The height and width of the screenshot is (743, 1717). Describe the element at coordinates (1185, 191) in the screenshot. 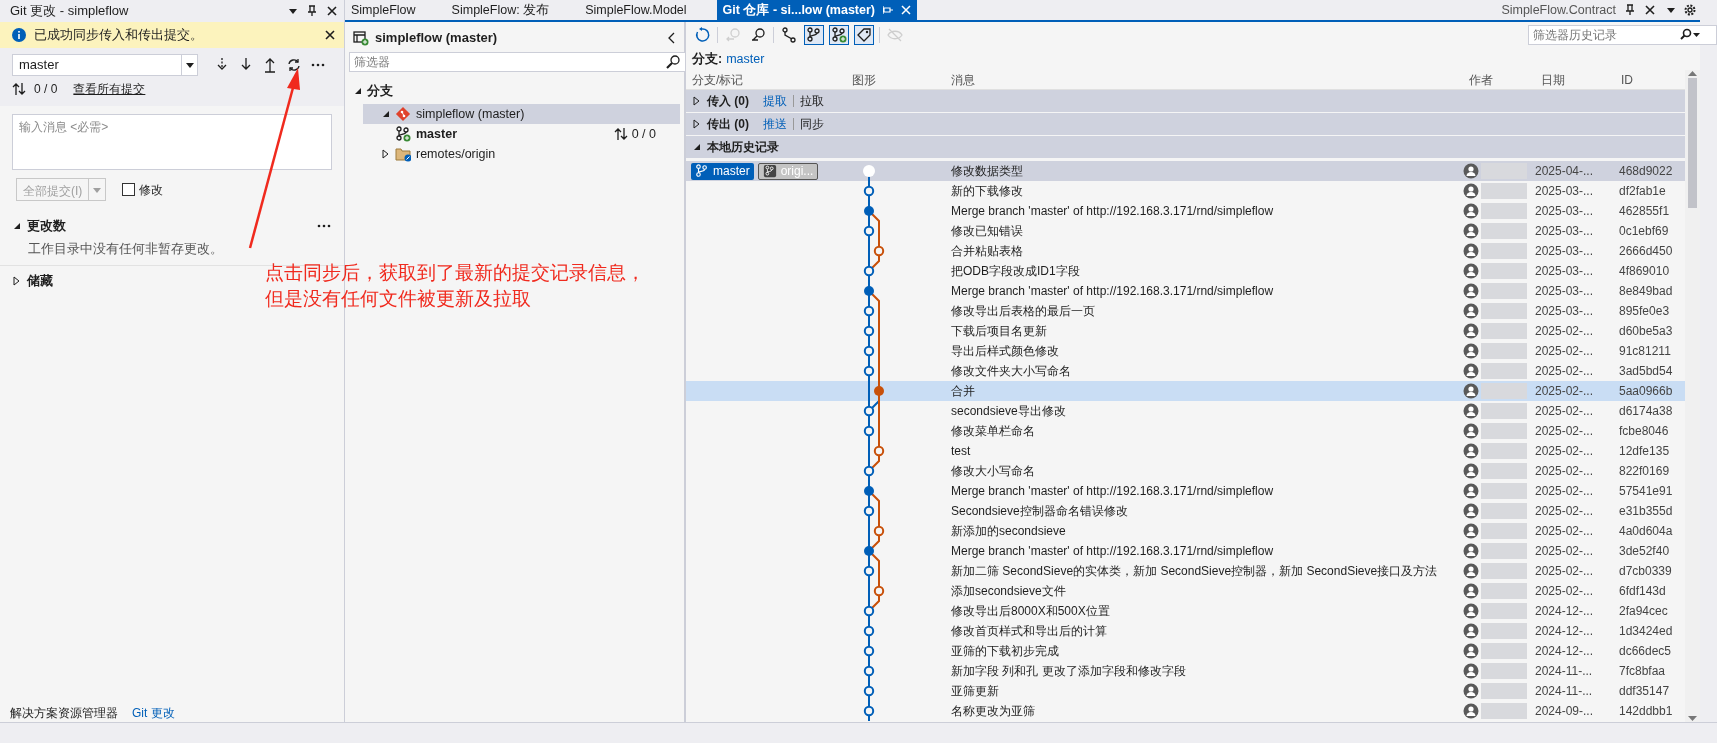

I see `commit-row: 新的下载修改 2025-03-... df2fab1e` at that location.